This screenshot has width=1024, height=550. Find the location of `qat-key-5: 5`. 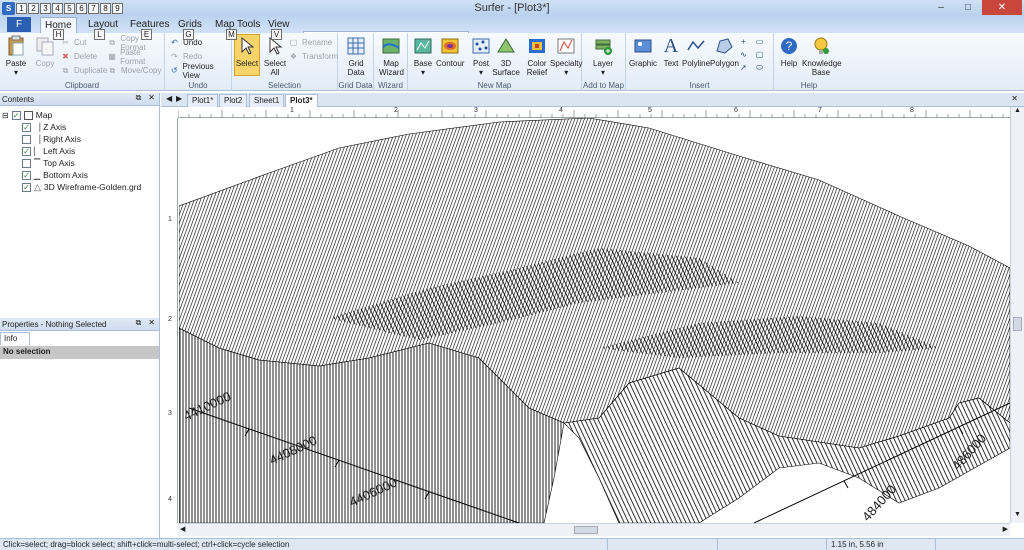

qat-key-5: 5 is located at coordinates (69, 8).